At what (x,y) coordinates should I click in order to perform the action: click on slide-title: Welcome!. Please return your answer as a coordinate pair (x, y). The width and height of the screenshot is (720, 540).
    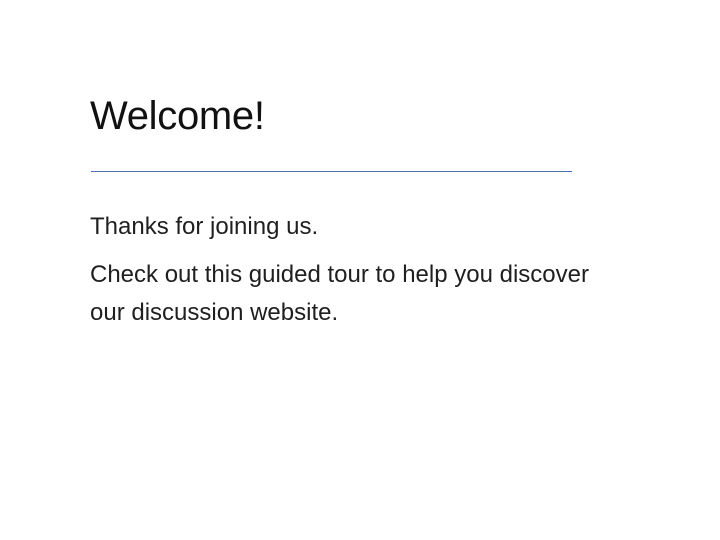
    Looking at the image, I should click on (177, 116).